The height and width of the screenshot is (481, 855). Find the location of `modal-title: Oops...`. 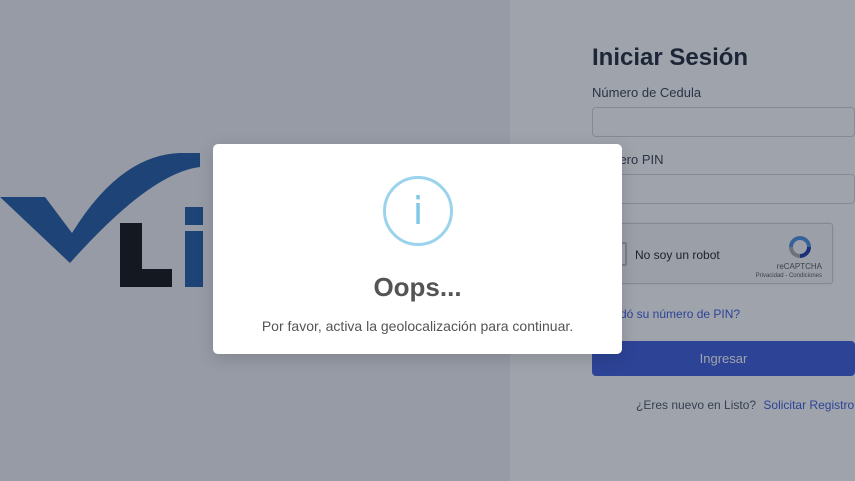

modal-title: Oops... is located at coordinates (417, 287).